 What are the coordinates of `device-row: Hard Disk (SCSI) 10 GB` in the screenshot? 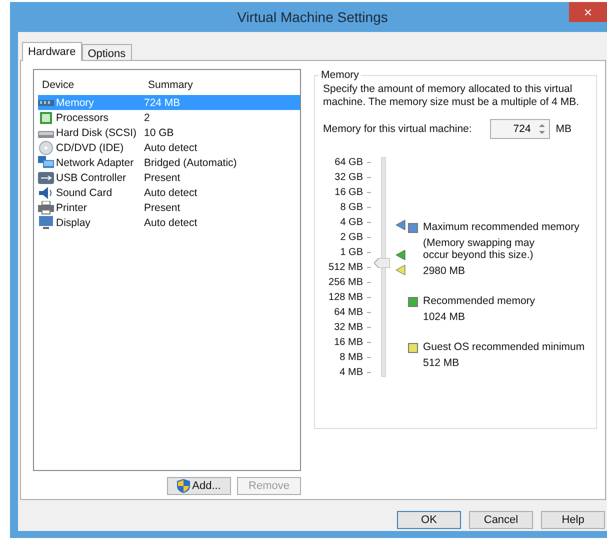 It's located at (169, 132).